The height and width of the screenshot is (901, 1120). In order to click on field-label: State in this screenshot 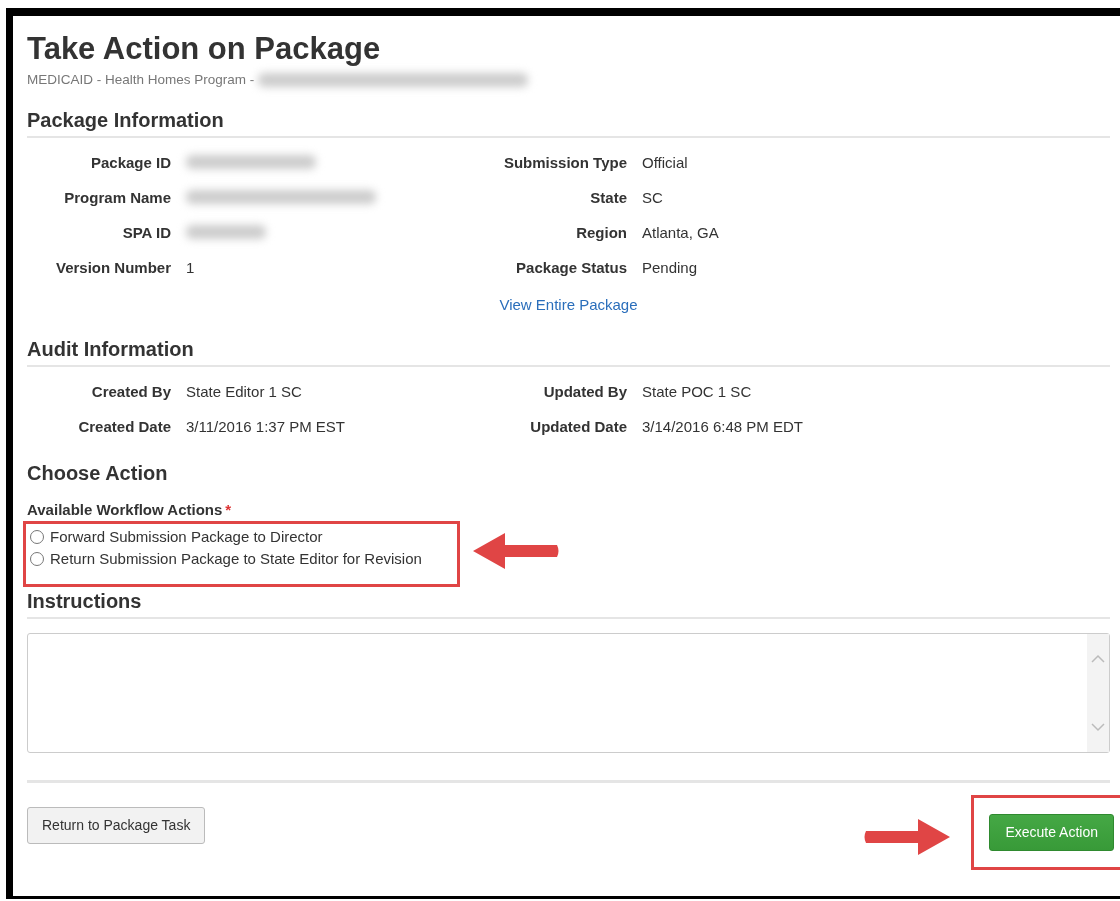, I will do `click(608, 198)`.